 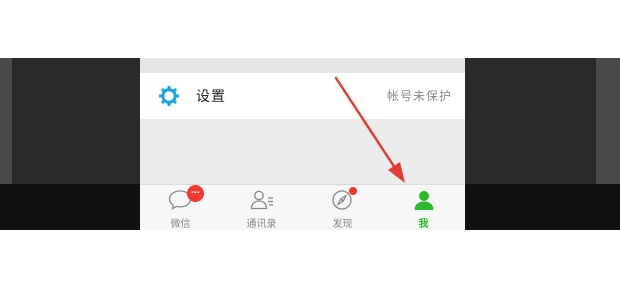 What do you see at coordinates (262, 200) in the screenshot?
I see `contacts-icon` at bounding box center [262, 200].